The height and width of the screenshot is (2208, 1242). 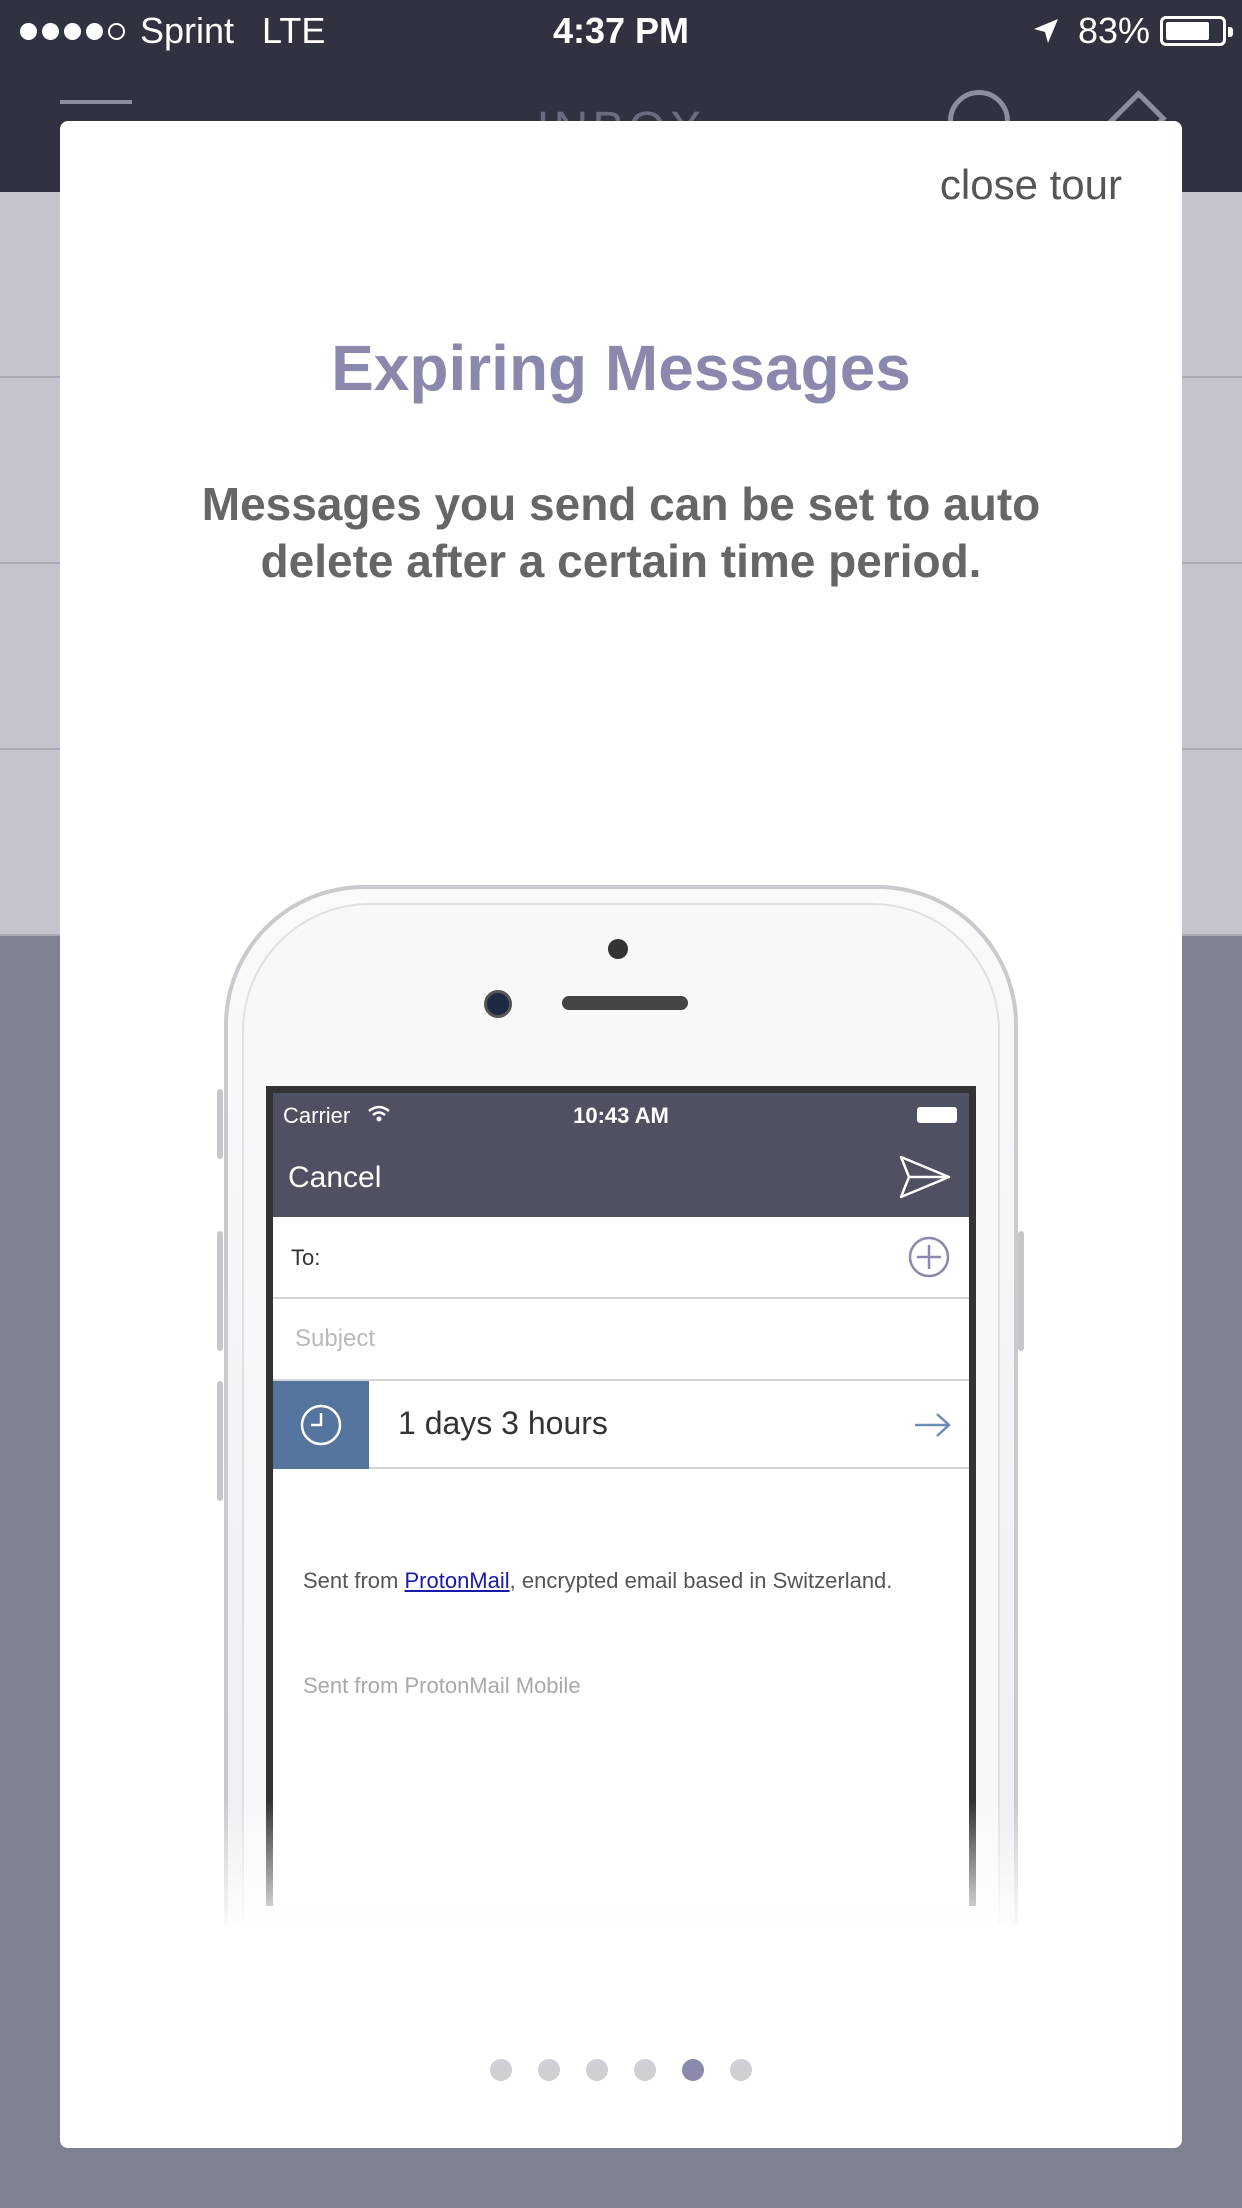 I want to click on location-arrow-icon, so click(x=1045, y=31).